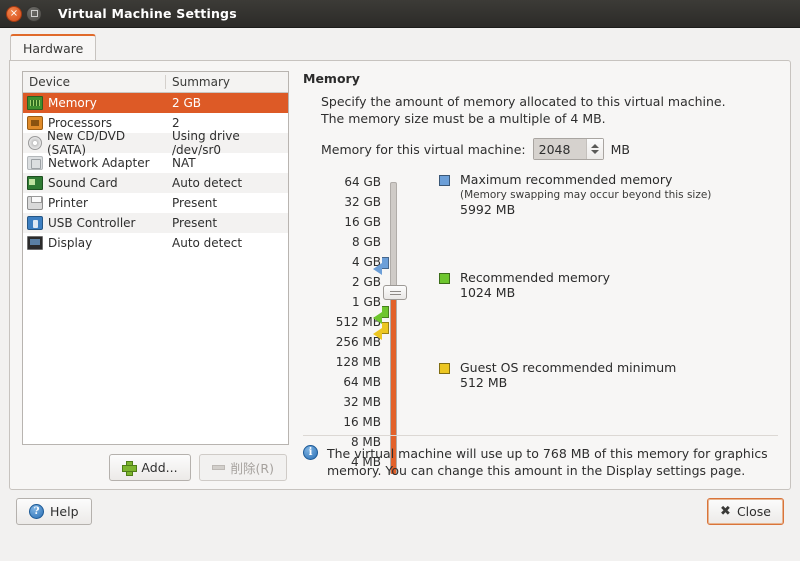 This screenshot has height=561, width=800. I want to click on device-summary: 2, so click(176, 123).